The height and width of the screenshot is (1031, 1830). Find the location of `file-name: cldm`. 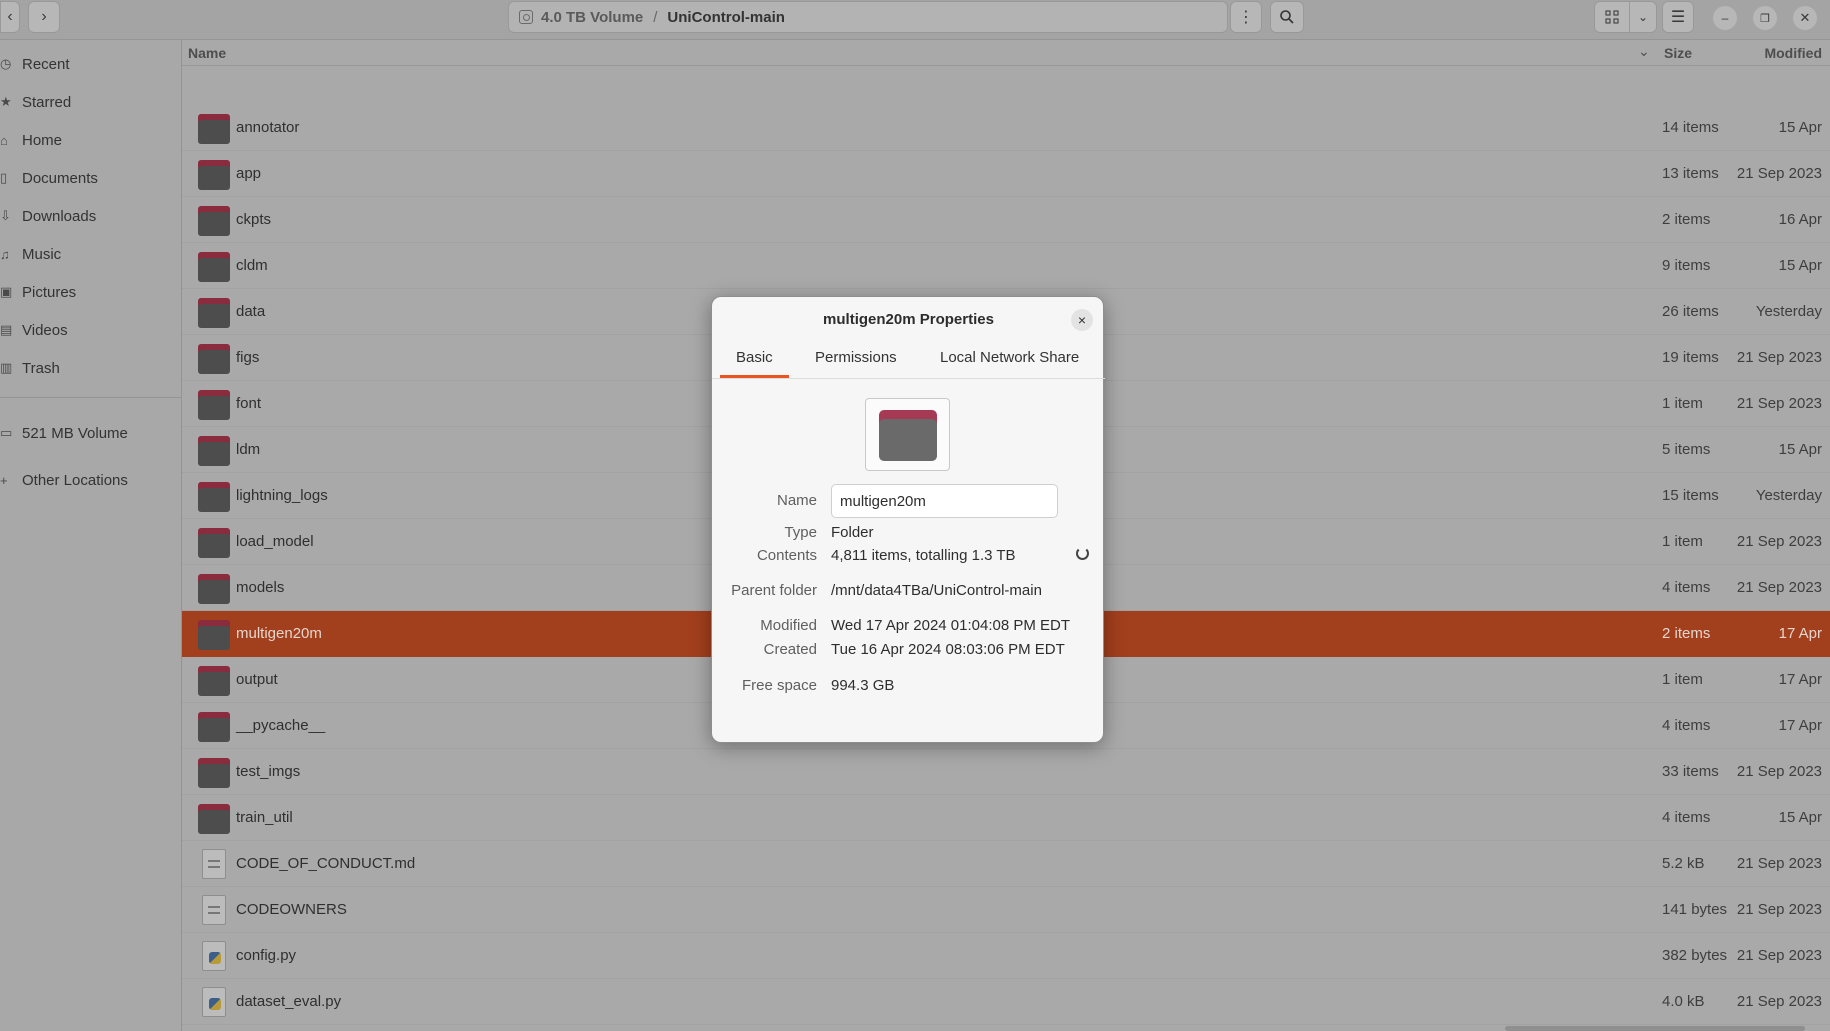

file-name: cldm is located at coordinates (252, 265).